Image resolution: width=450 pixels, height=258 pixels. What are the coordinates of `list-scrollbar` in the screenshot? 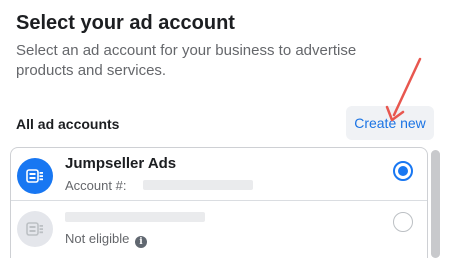 It's located at (435, 204).